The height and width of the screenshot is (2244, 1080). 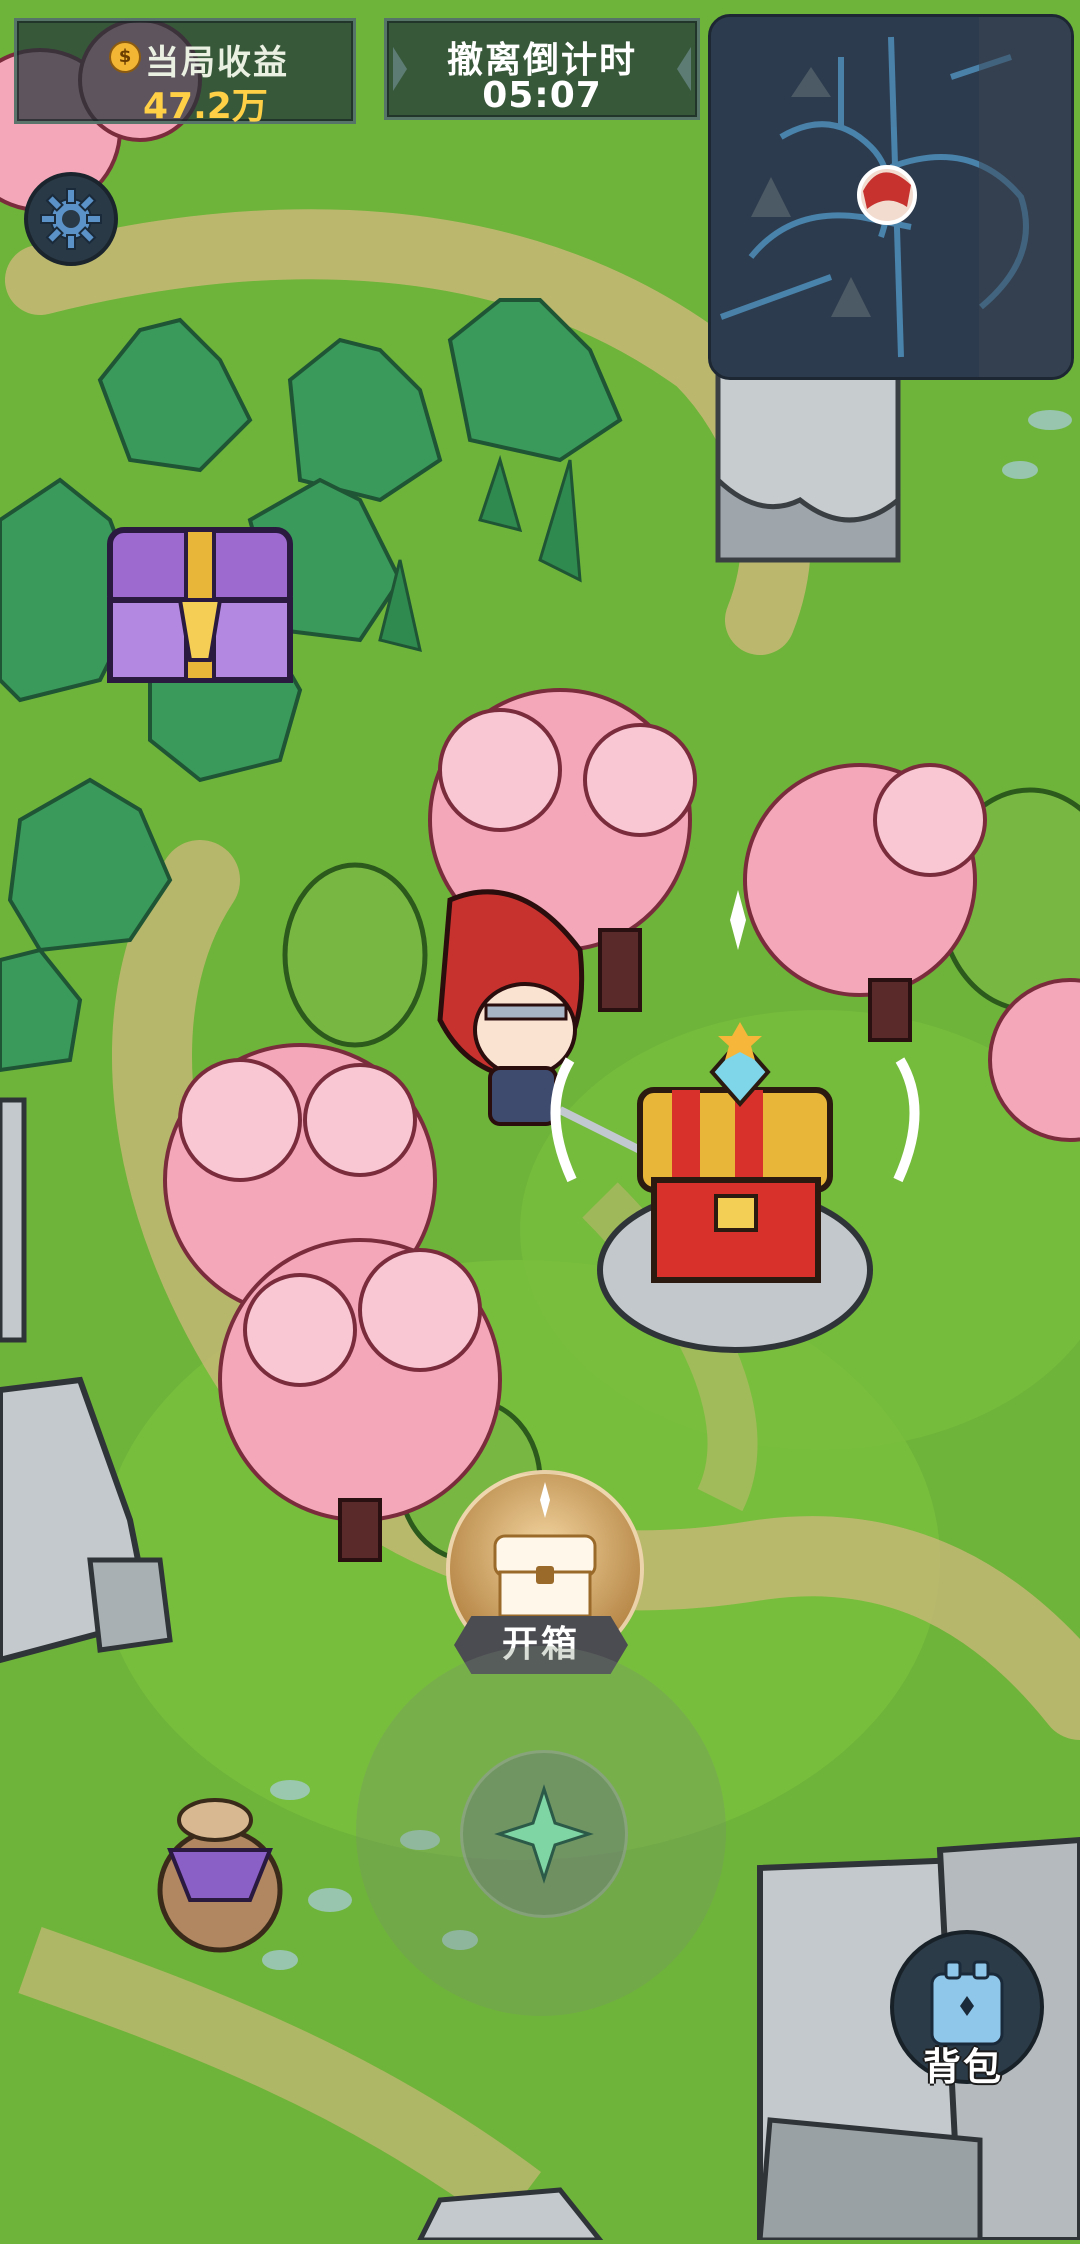 I want to click on player-avatar-icon, so click(x=887, y=195).